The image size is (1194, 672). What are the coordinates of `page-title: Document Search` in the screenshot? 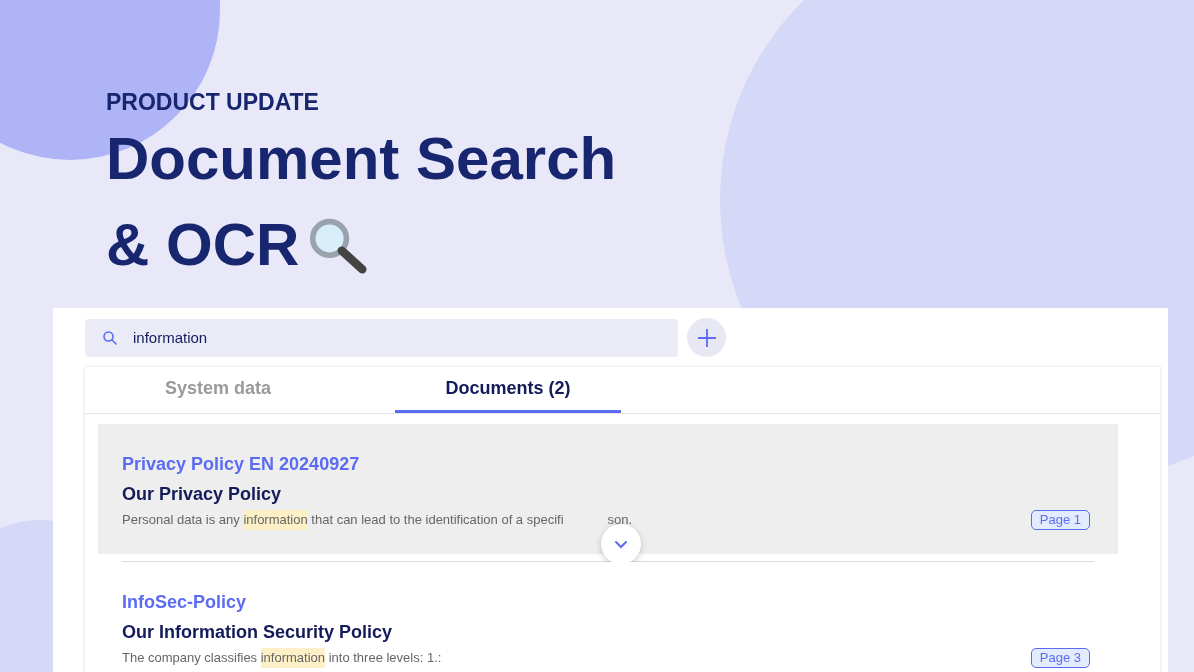 It's located at (361, 159).